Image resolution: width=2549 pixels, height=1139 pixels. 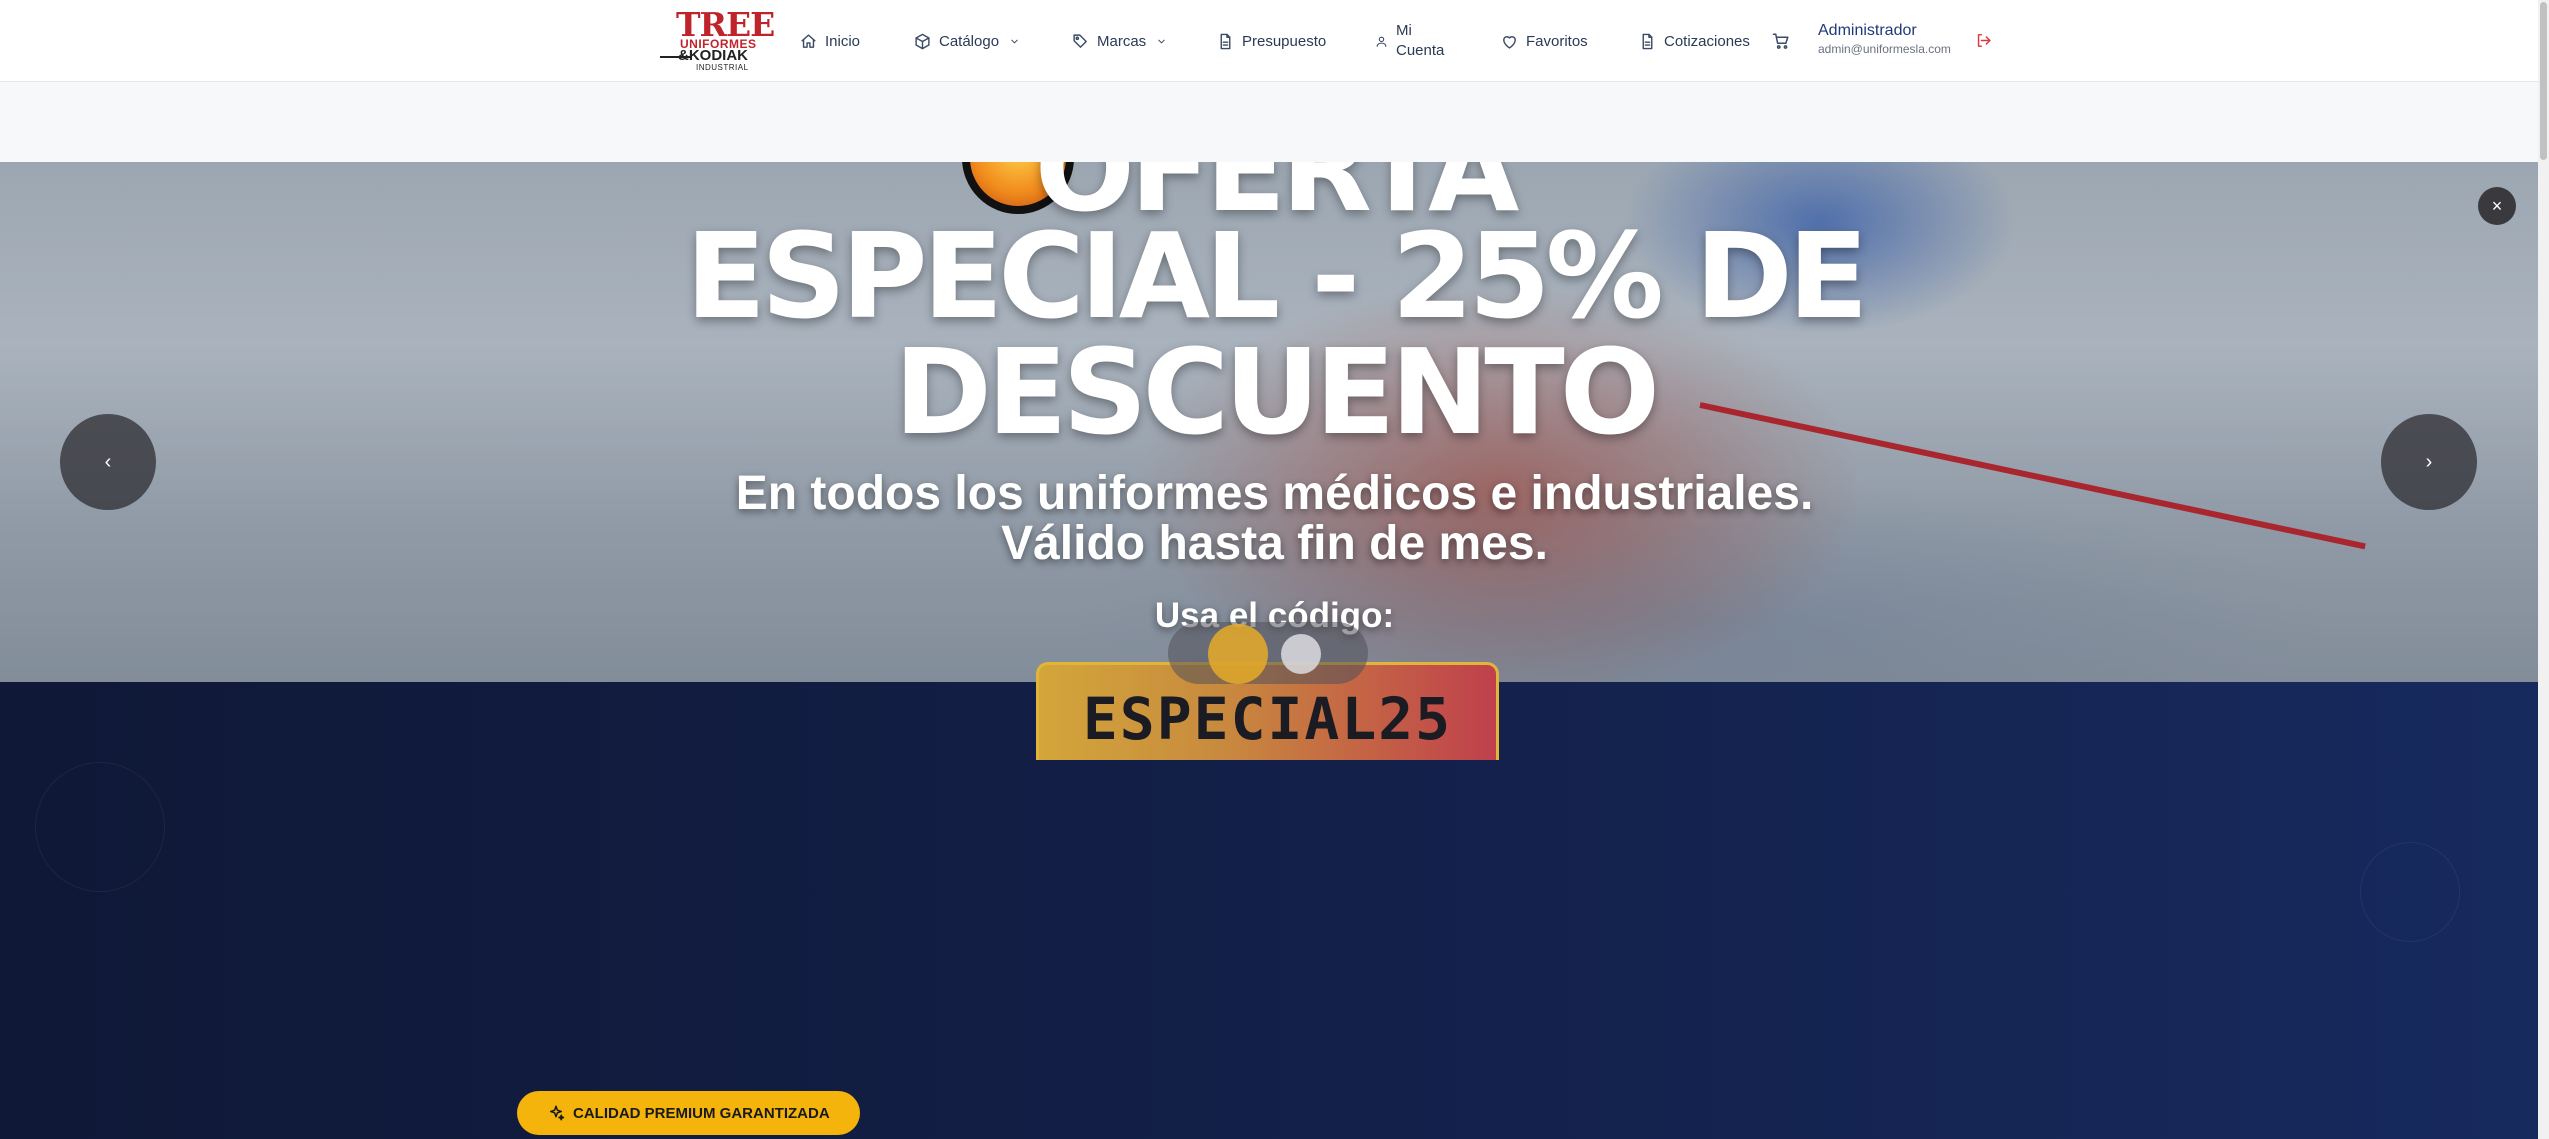 I want to click on heart-icon, so click(x=1509, y=42).